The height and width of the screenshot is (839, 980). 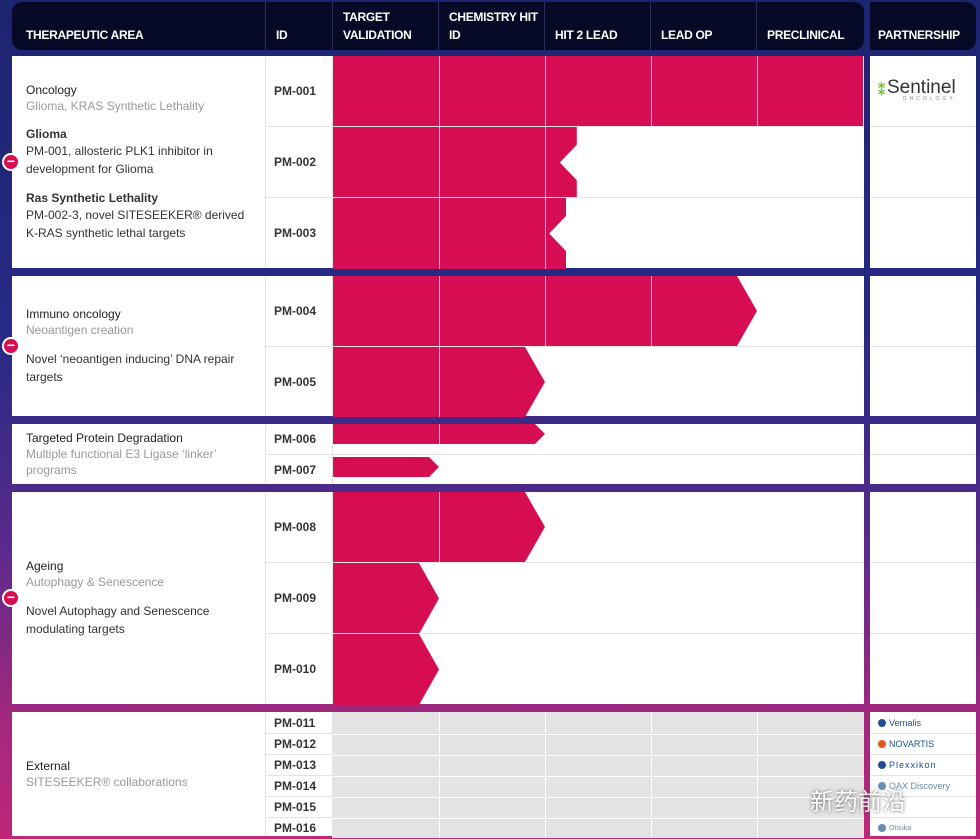 What do you see at coordinates (565, 381) in the screenshot?
I see `table-row: PM-005` at bounding box center [565, 381].